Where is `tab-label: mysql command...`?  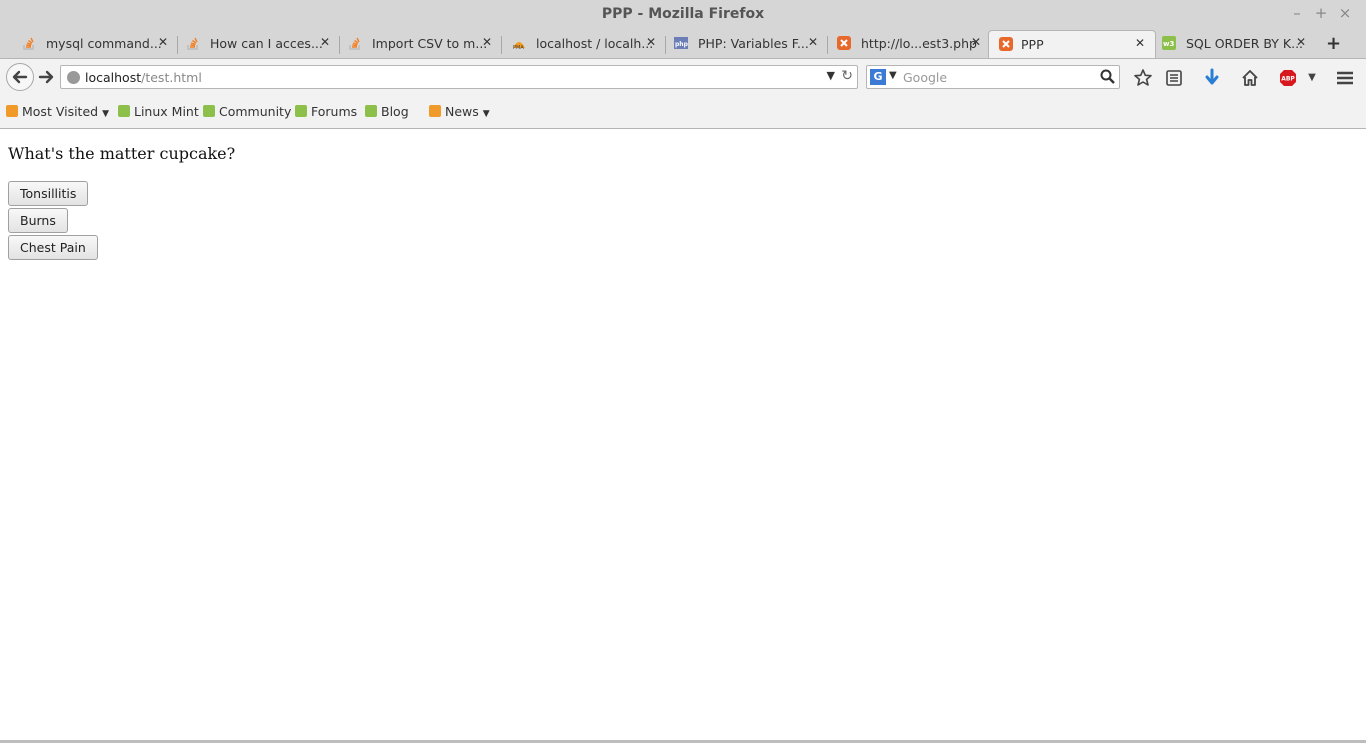
tab-label: mysql command... is located at coordinates (104, 43).